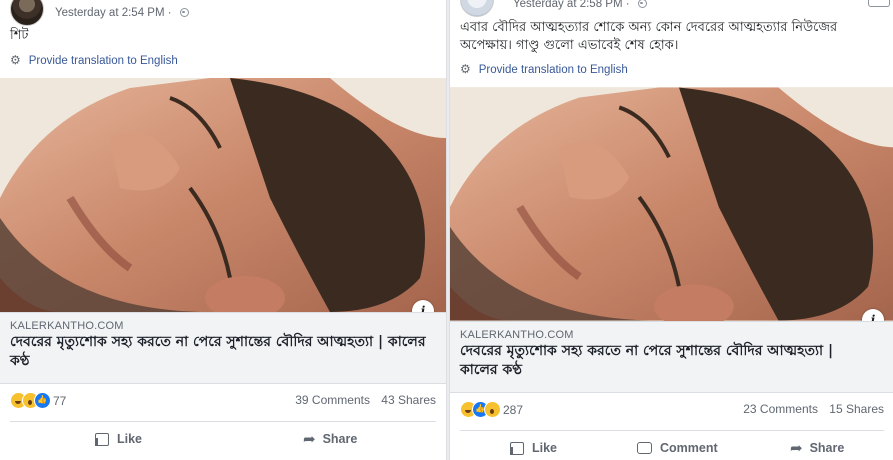 The image size is (893, 460). I want to click on comment-label: Comment, so click(689, 448).